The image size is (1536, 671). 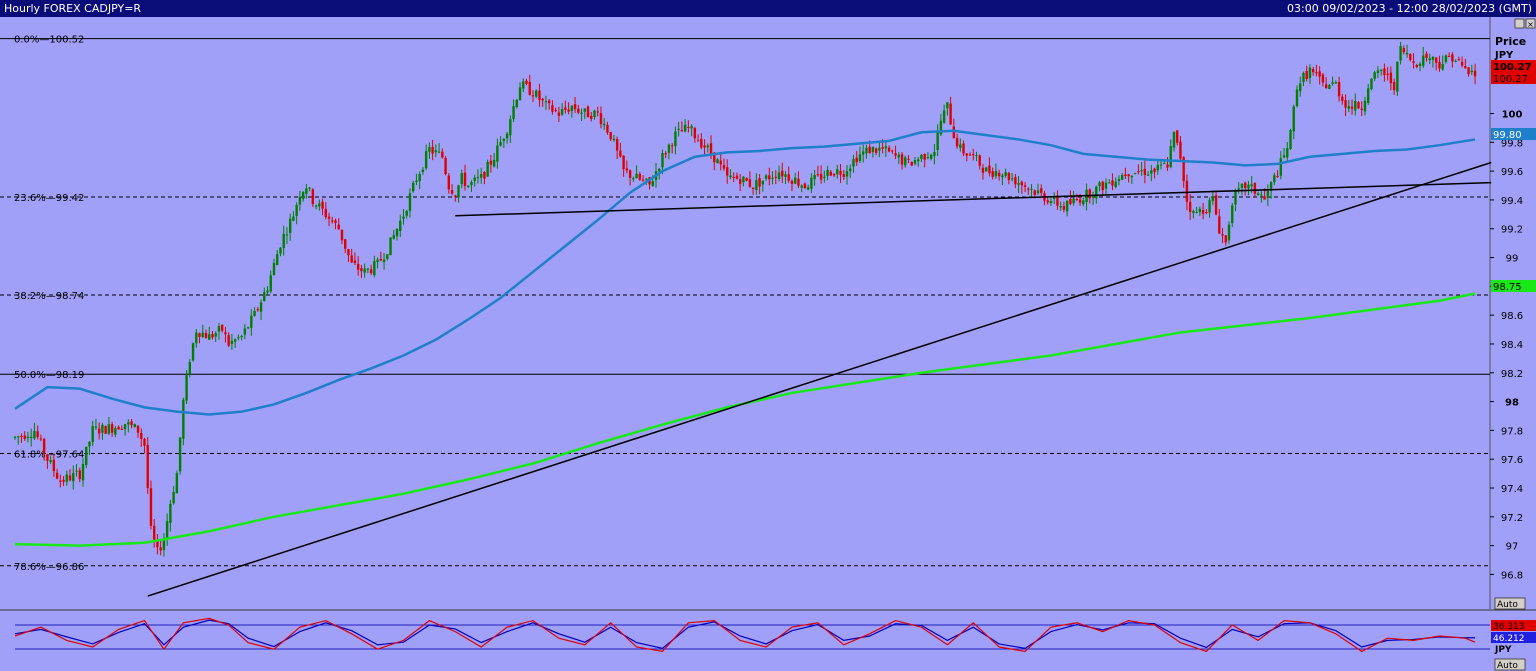 I want to click on fib-level-label: 38.2%—98.74, so click(x=49, y=296).